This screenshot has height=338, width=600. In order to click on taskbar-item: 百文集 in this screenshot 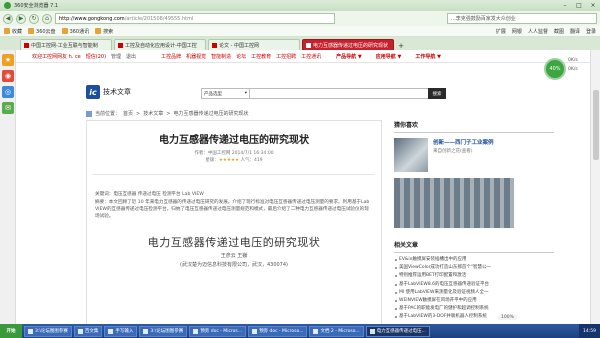, I will do `click(88, 331)`.